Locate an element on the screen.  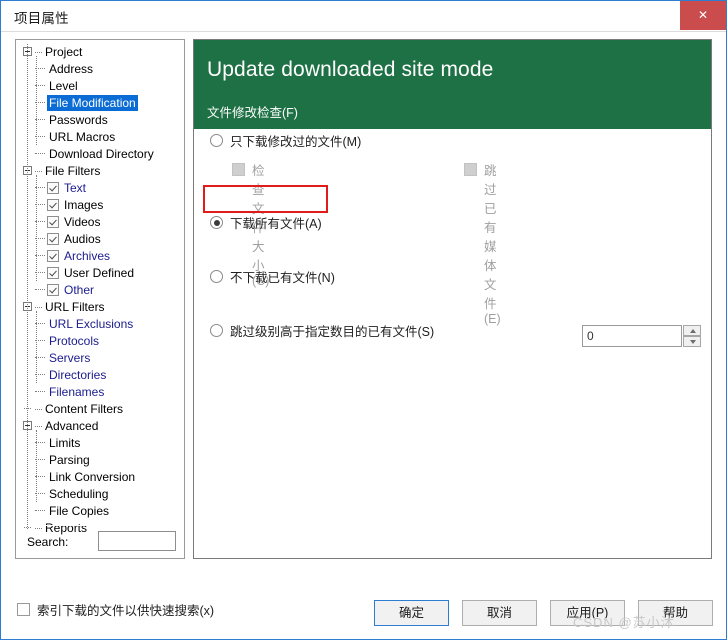
tree-item-label: Project is located at coordinates (64, 52).